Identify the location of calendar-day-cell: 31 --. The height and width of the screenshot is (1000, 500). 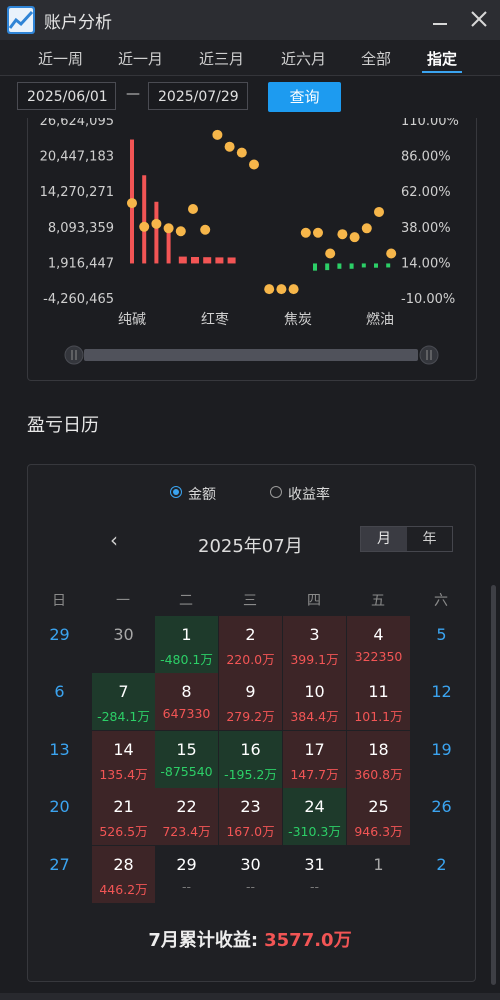
(314, 874).